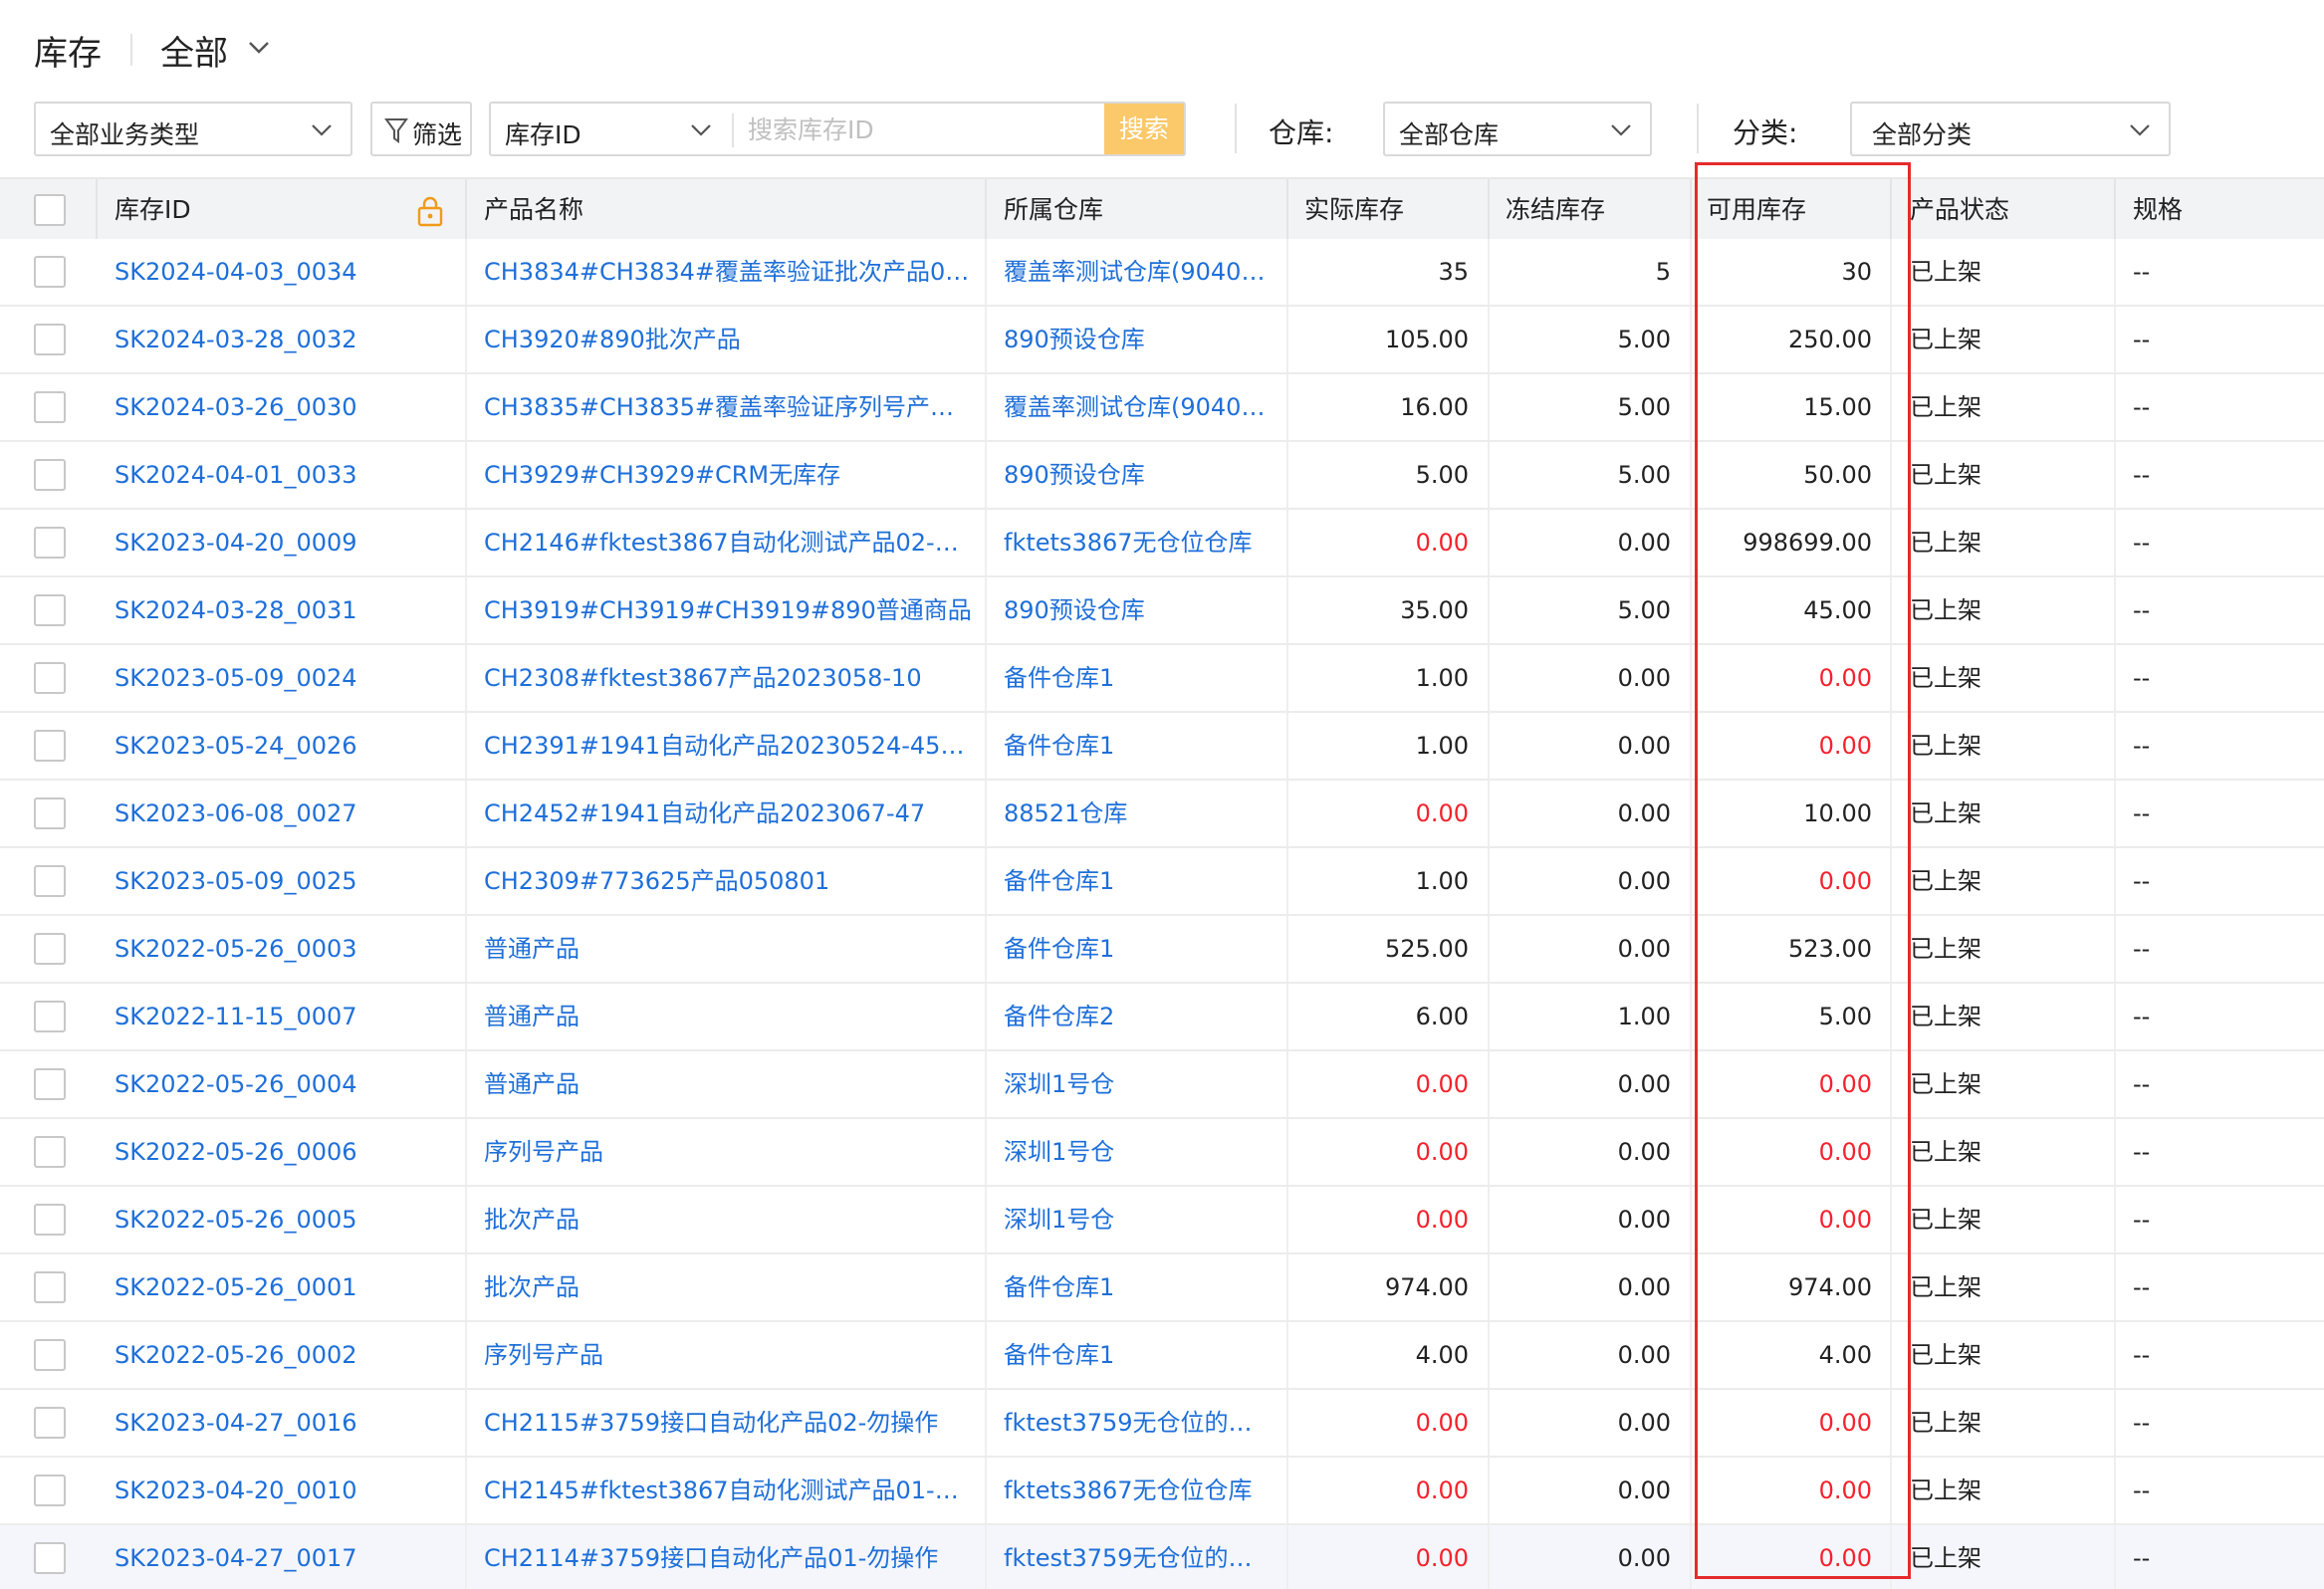 The width and height of the screenshot is (2324, 1589). Describe the element at coordinates (728, 746) in the screenshot. I see `product-name-link: CH2391#1941自动化产品20230524-45-edit` at that location.